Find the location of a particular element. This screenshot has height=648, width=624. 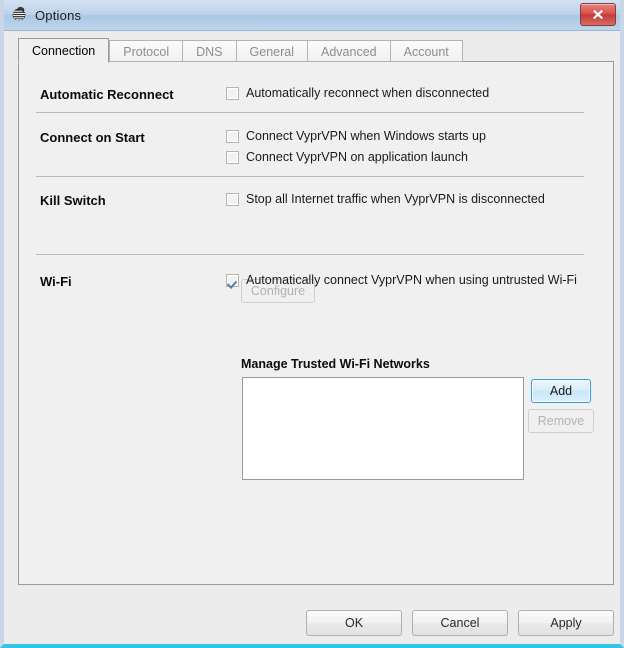

section-label-connect-on-start: Connect on Start is located at coordinates (92, 137).